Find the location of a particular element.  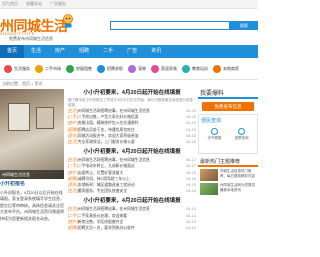

quick-query-item: 违章查询 is located at coordinates (241, 134).